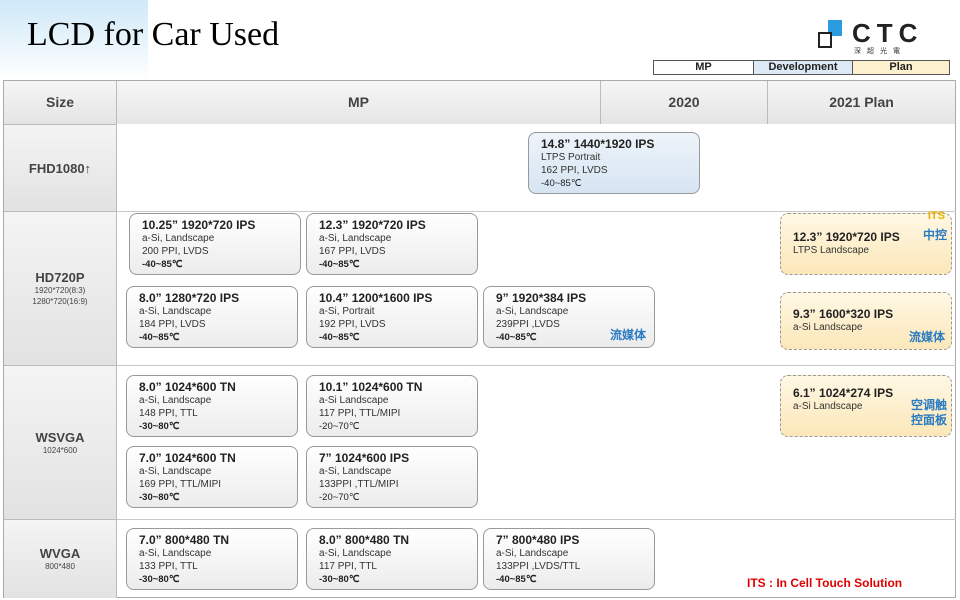 This screenshot has width=960, height=600. Describe the element at coordinates (347, 311) in the screenshot. I see `card-detail: a-Si, Portrait` at that location.